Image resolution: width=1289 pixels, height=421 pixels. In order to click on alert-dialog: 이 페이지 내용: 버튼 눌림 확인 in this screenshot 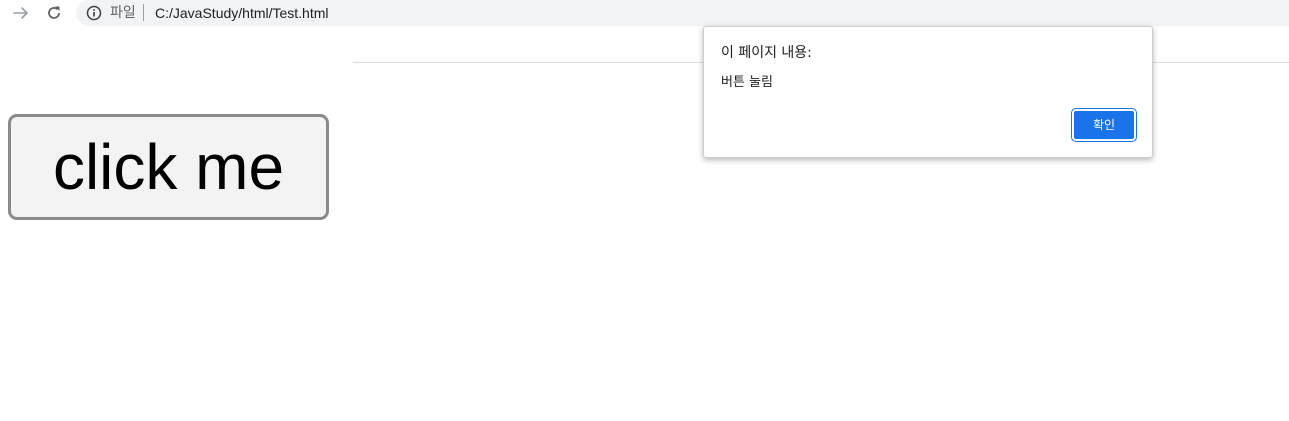, I will do `click(928, 92)`.